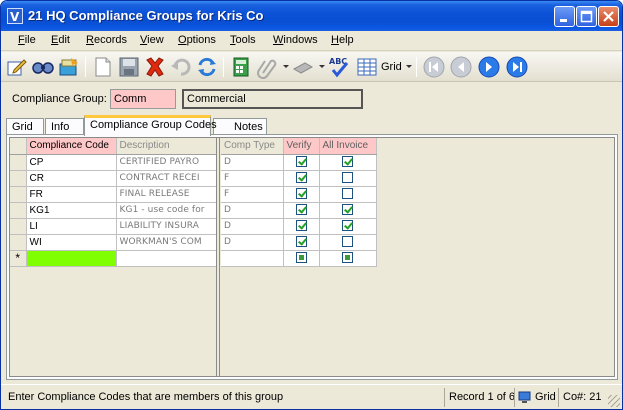  What do you see at coordinates (614, 401) in the screenshot?
I see `resize-grip` at bounding box center [614, 401].